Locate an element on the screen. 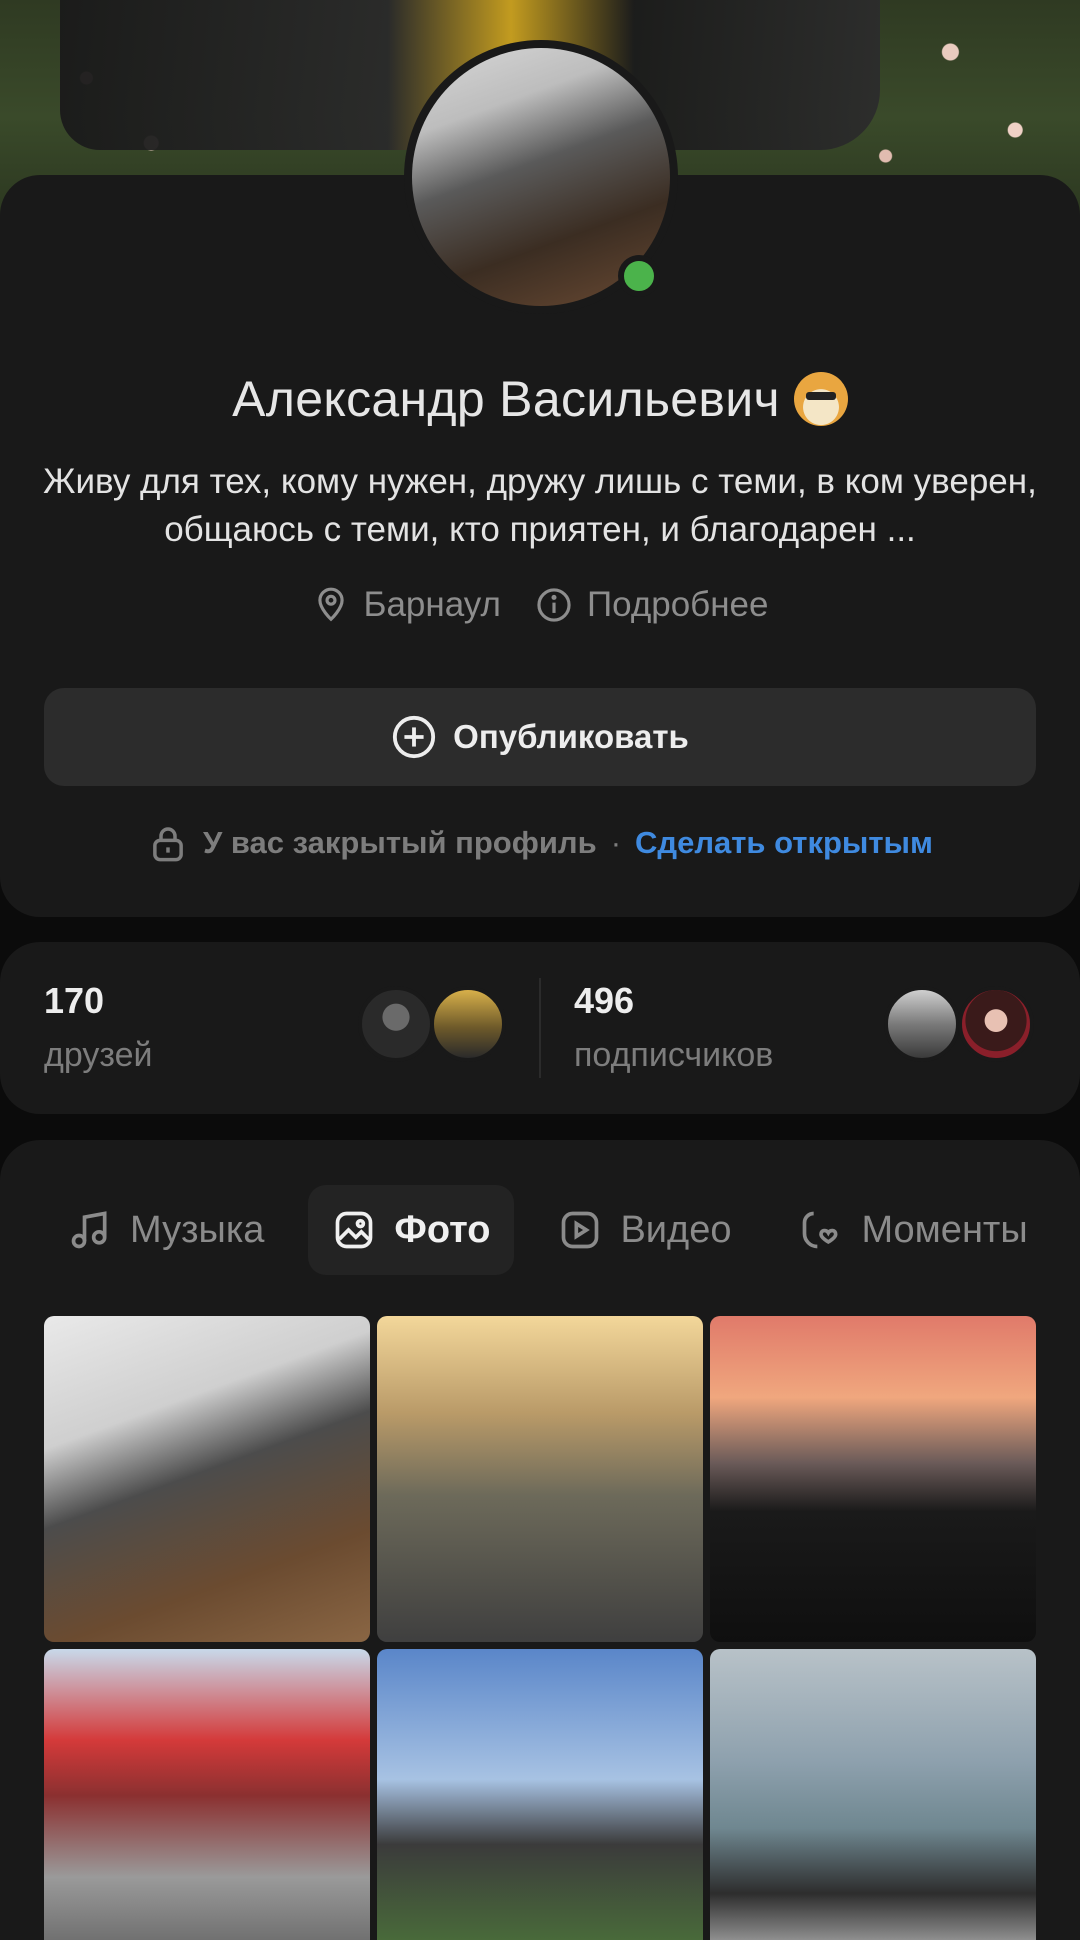 The width and height of the screenshot is (1080, 1940). publish-label: Опубликовать is located at coordinates (571, 736).